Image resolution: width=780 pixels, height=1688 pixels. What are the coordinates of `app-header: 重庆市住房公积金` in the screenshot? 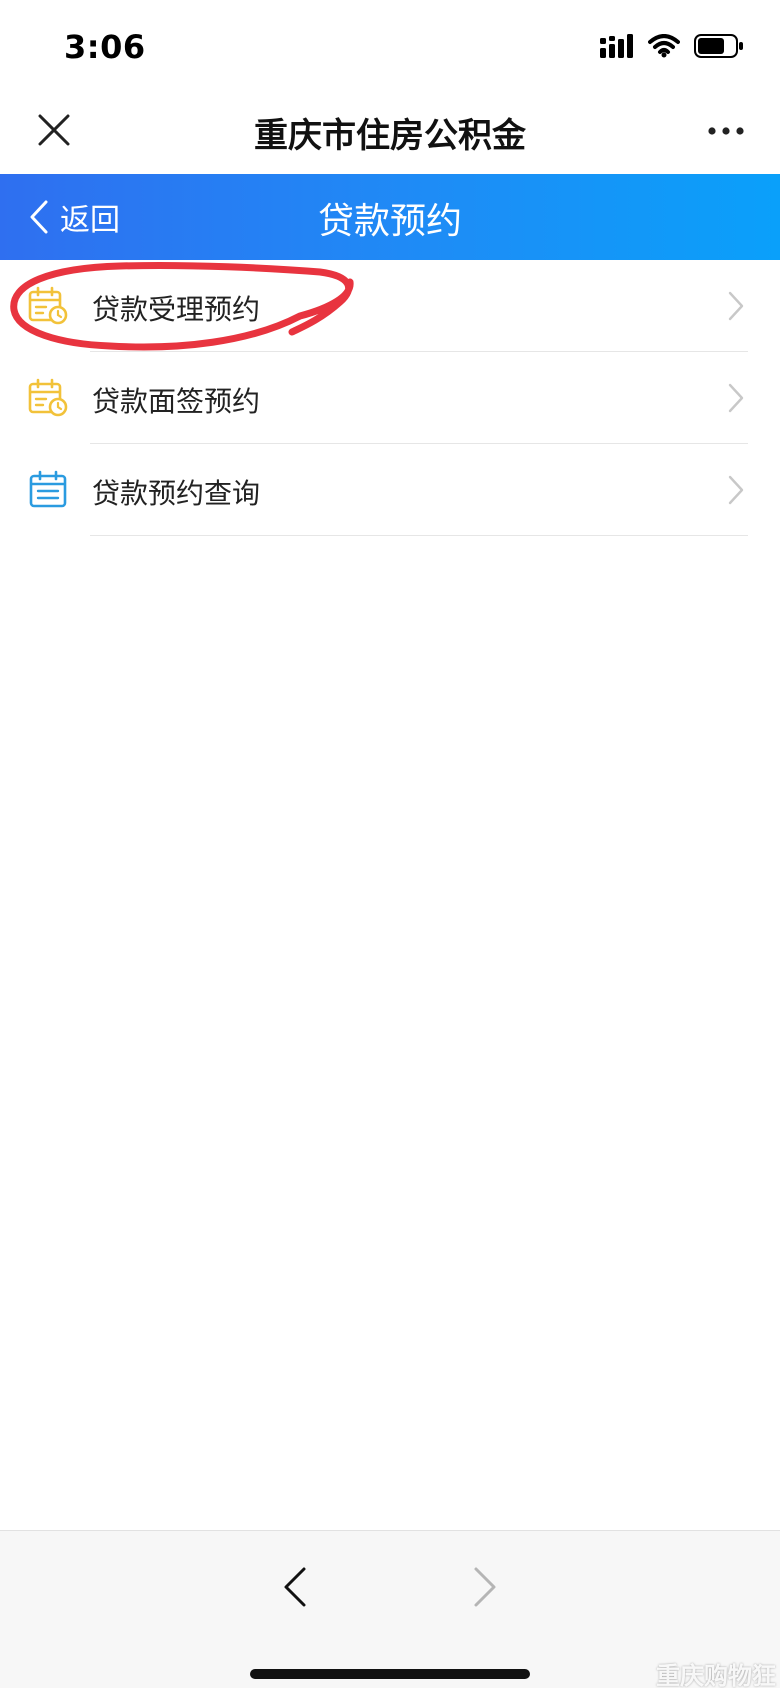 It's located at (390, 131).